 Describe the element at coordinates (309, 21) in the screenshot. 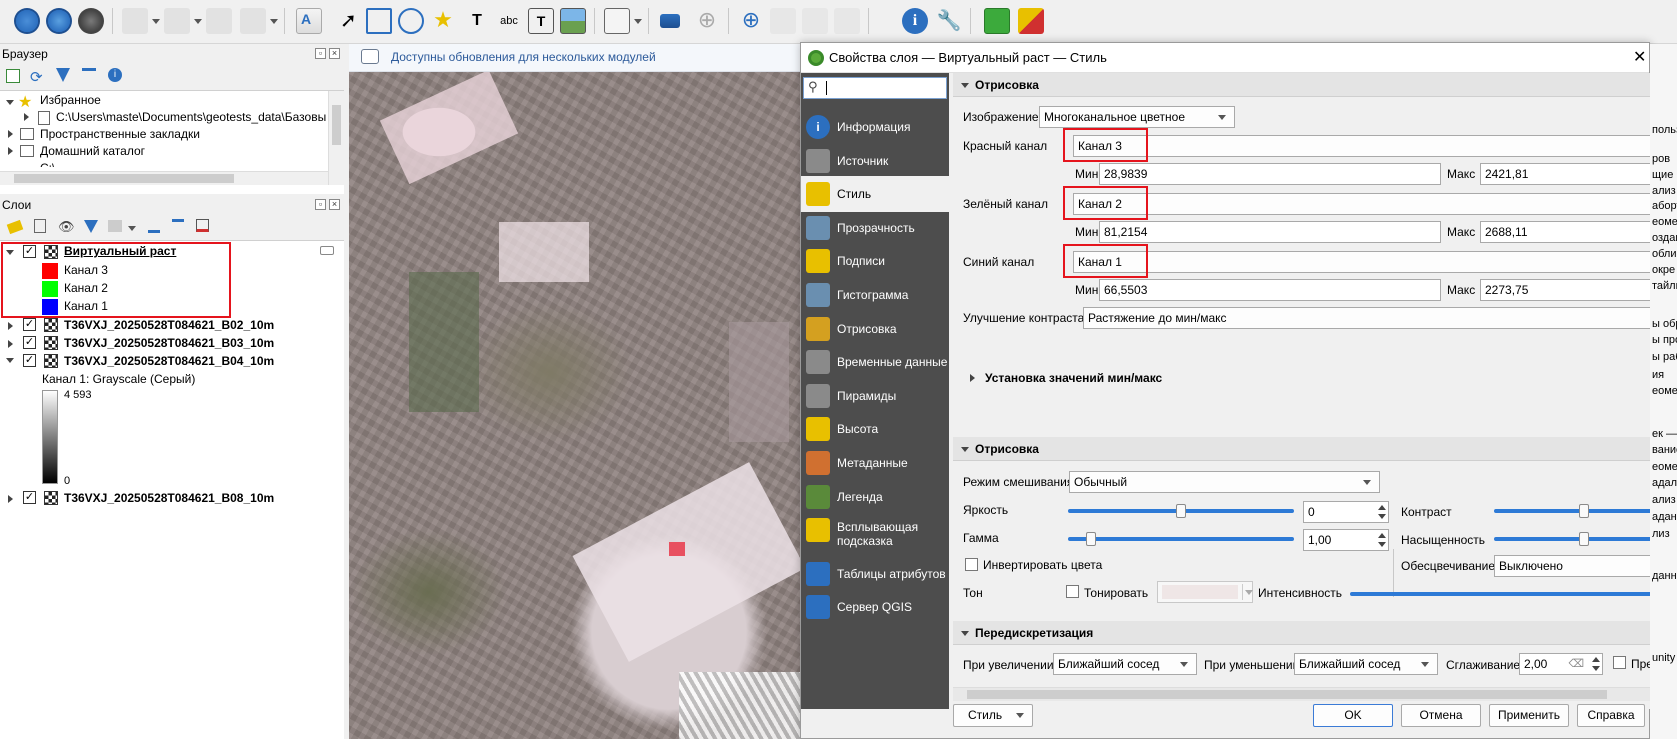

I see `label-text-icon: A` at that location.